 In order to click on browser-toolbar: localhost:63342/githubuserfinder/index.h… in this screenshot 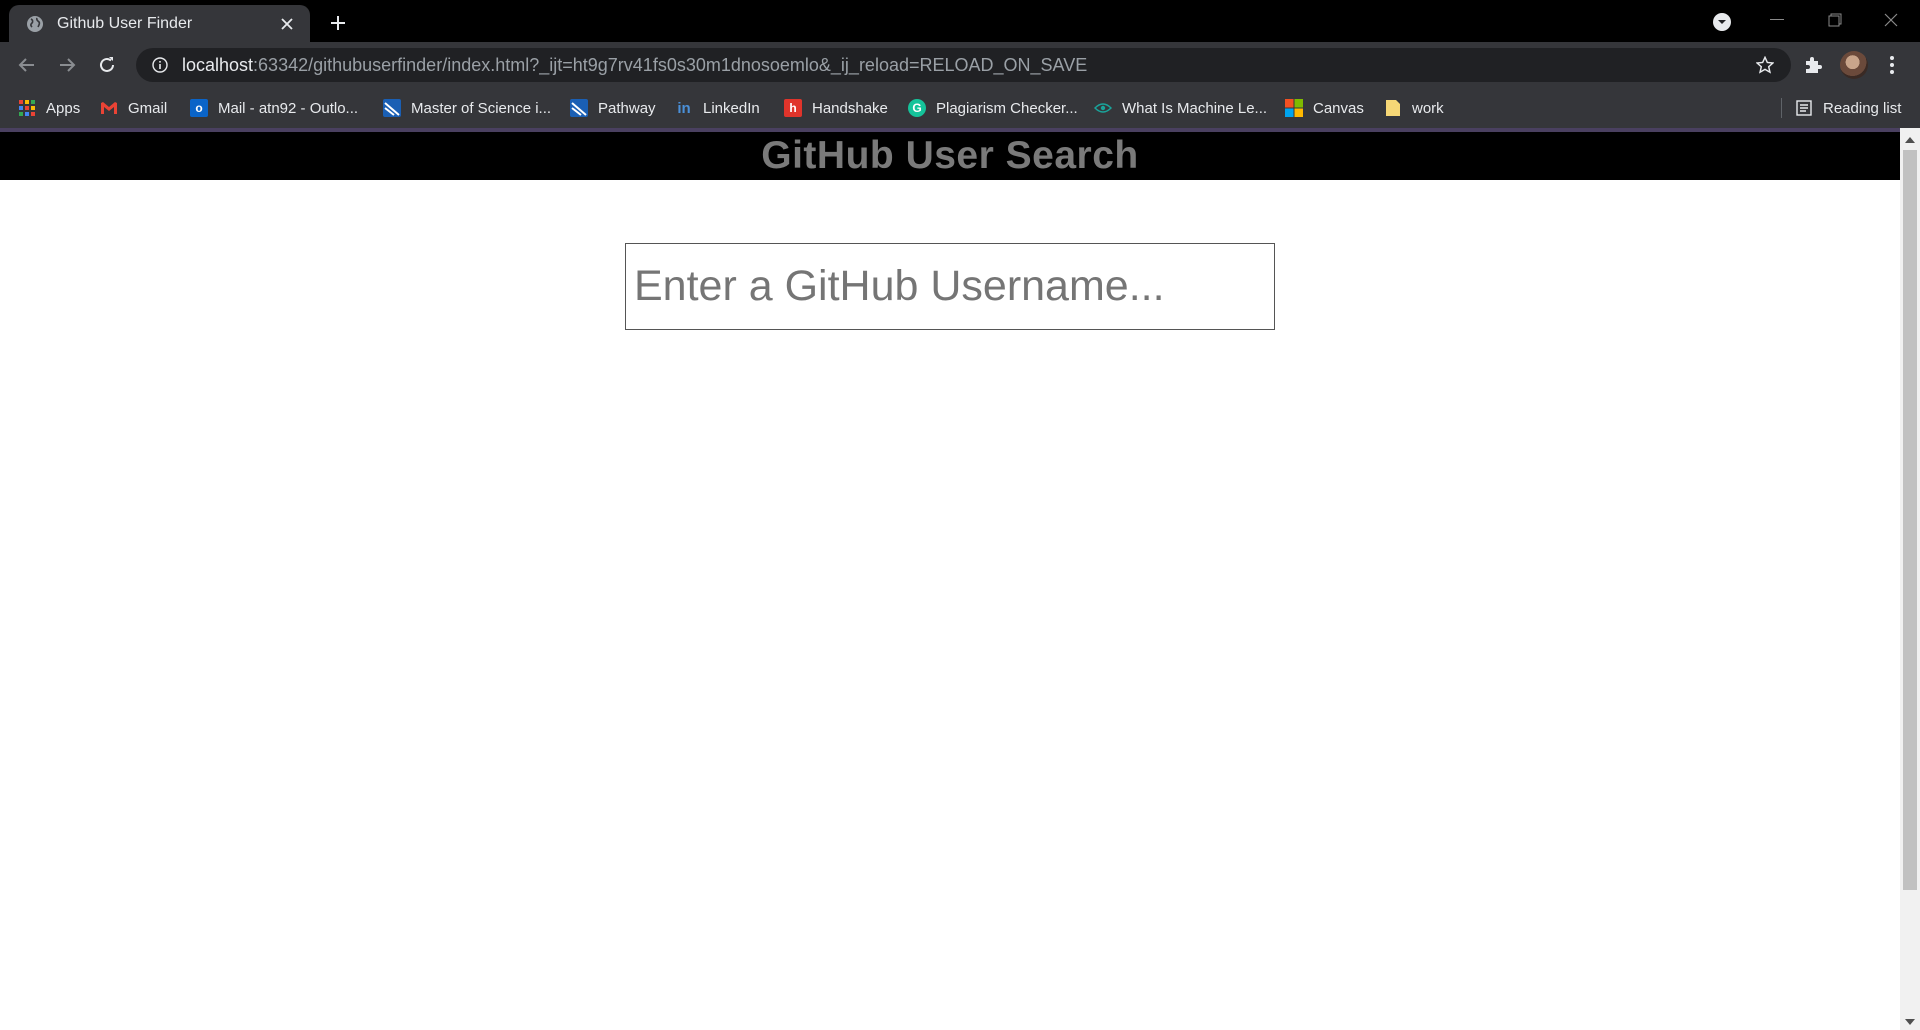, I will do `click(960, 65)`.